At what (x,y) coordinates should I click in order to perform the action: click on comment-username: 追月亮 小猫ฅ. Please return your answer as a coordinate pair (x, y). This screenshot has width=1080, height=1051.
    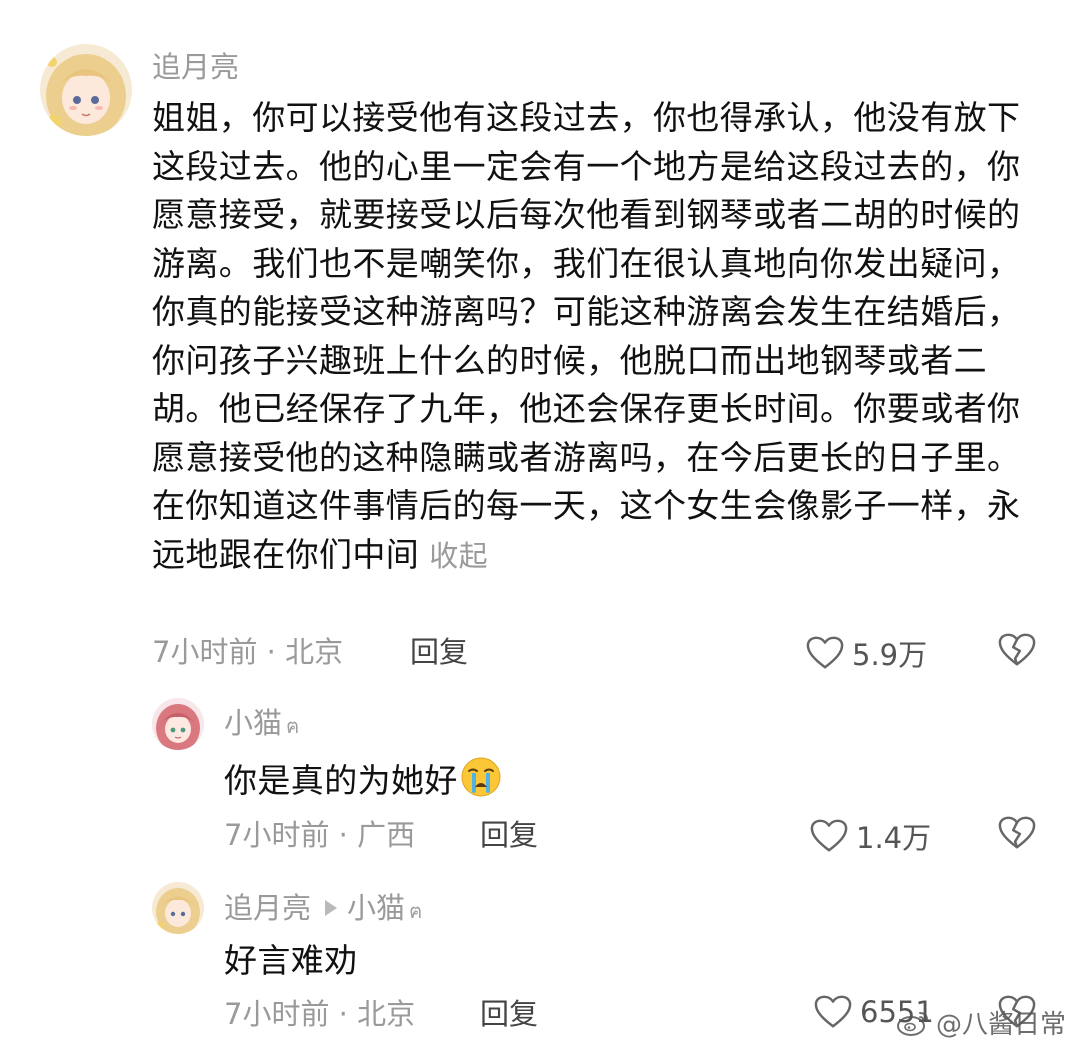
    Looking at the image, I should click on (323, 909).